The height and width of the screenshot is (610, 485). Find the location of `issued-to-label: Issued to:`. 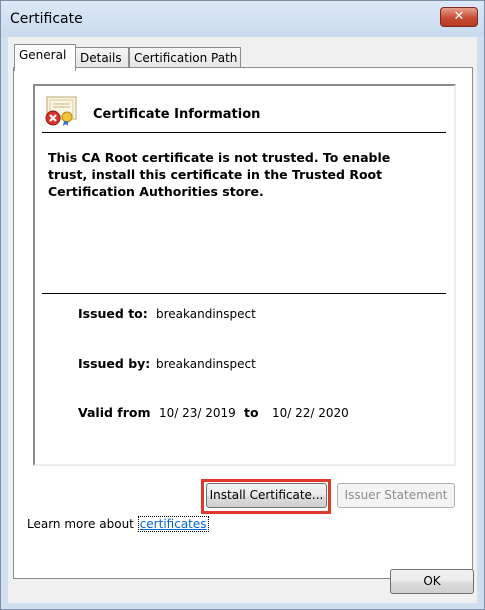

issued-to-label: Issued to: is located at coordinates (113, 313).